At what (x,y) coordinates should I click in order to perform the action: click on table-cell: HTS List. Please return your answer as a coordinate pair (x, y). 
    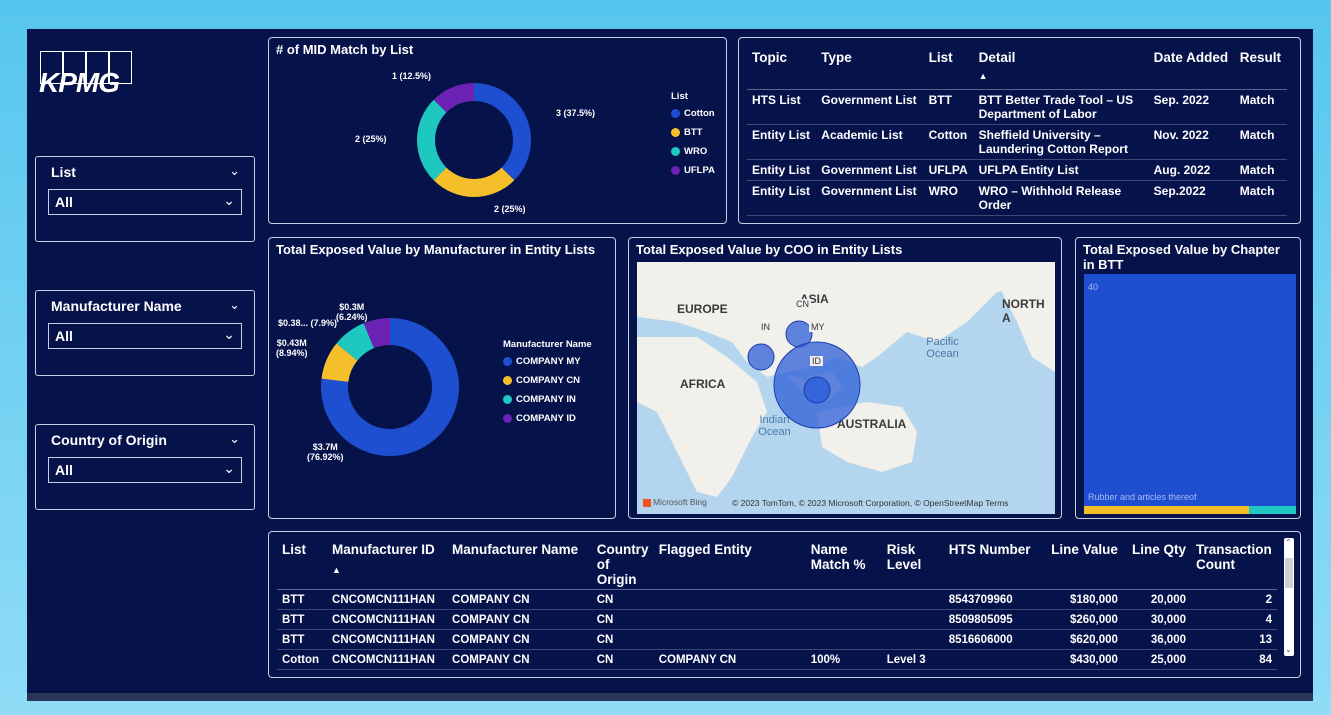
    Looking at the image, I should click on (782, 107).